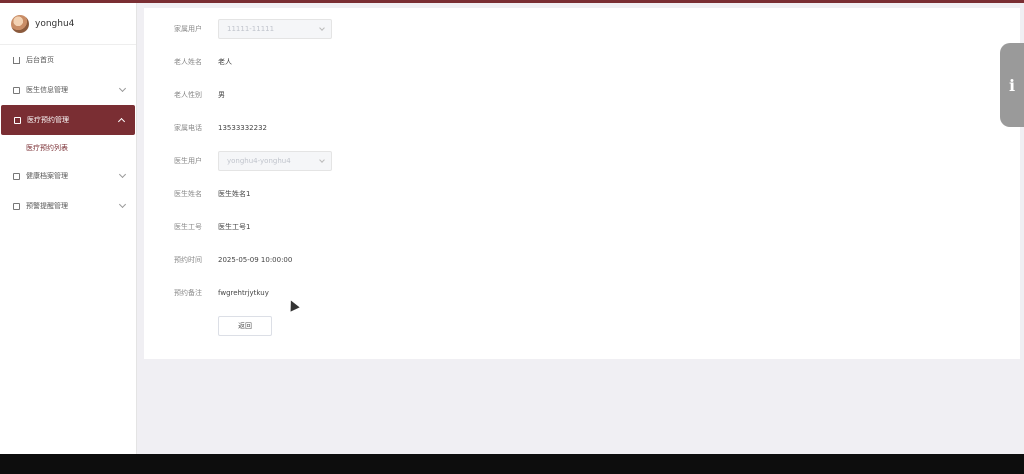  Describe the element at coordinates (47, 90) in the screenshot. I see `sidebar-item-label: 医生信息管理` at that location.